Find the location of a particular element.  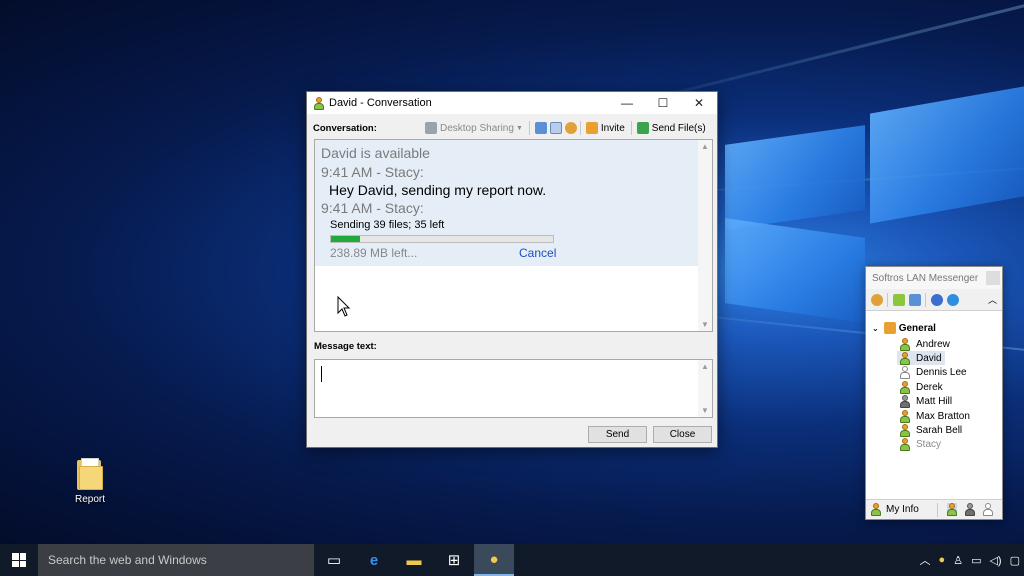

minimize-button: — is located at coordinates (627, 103).